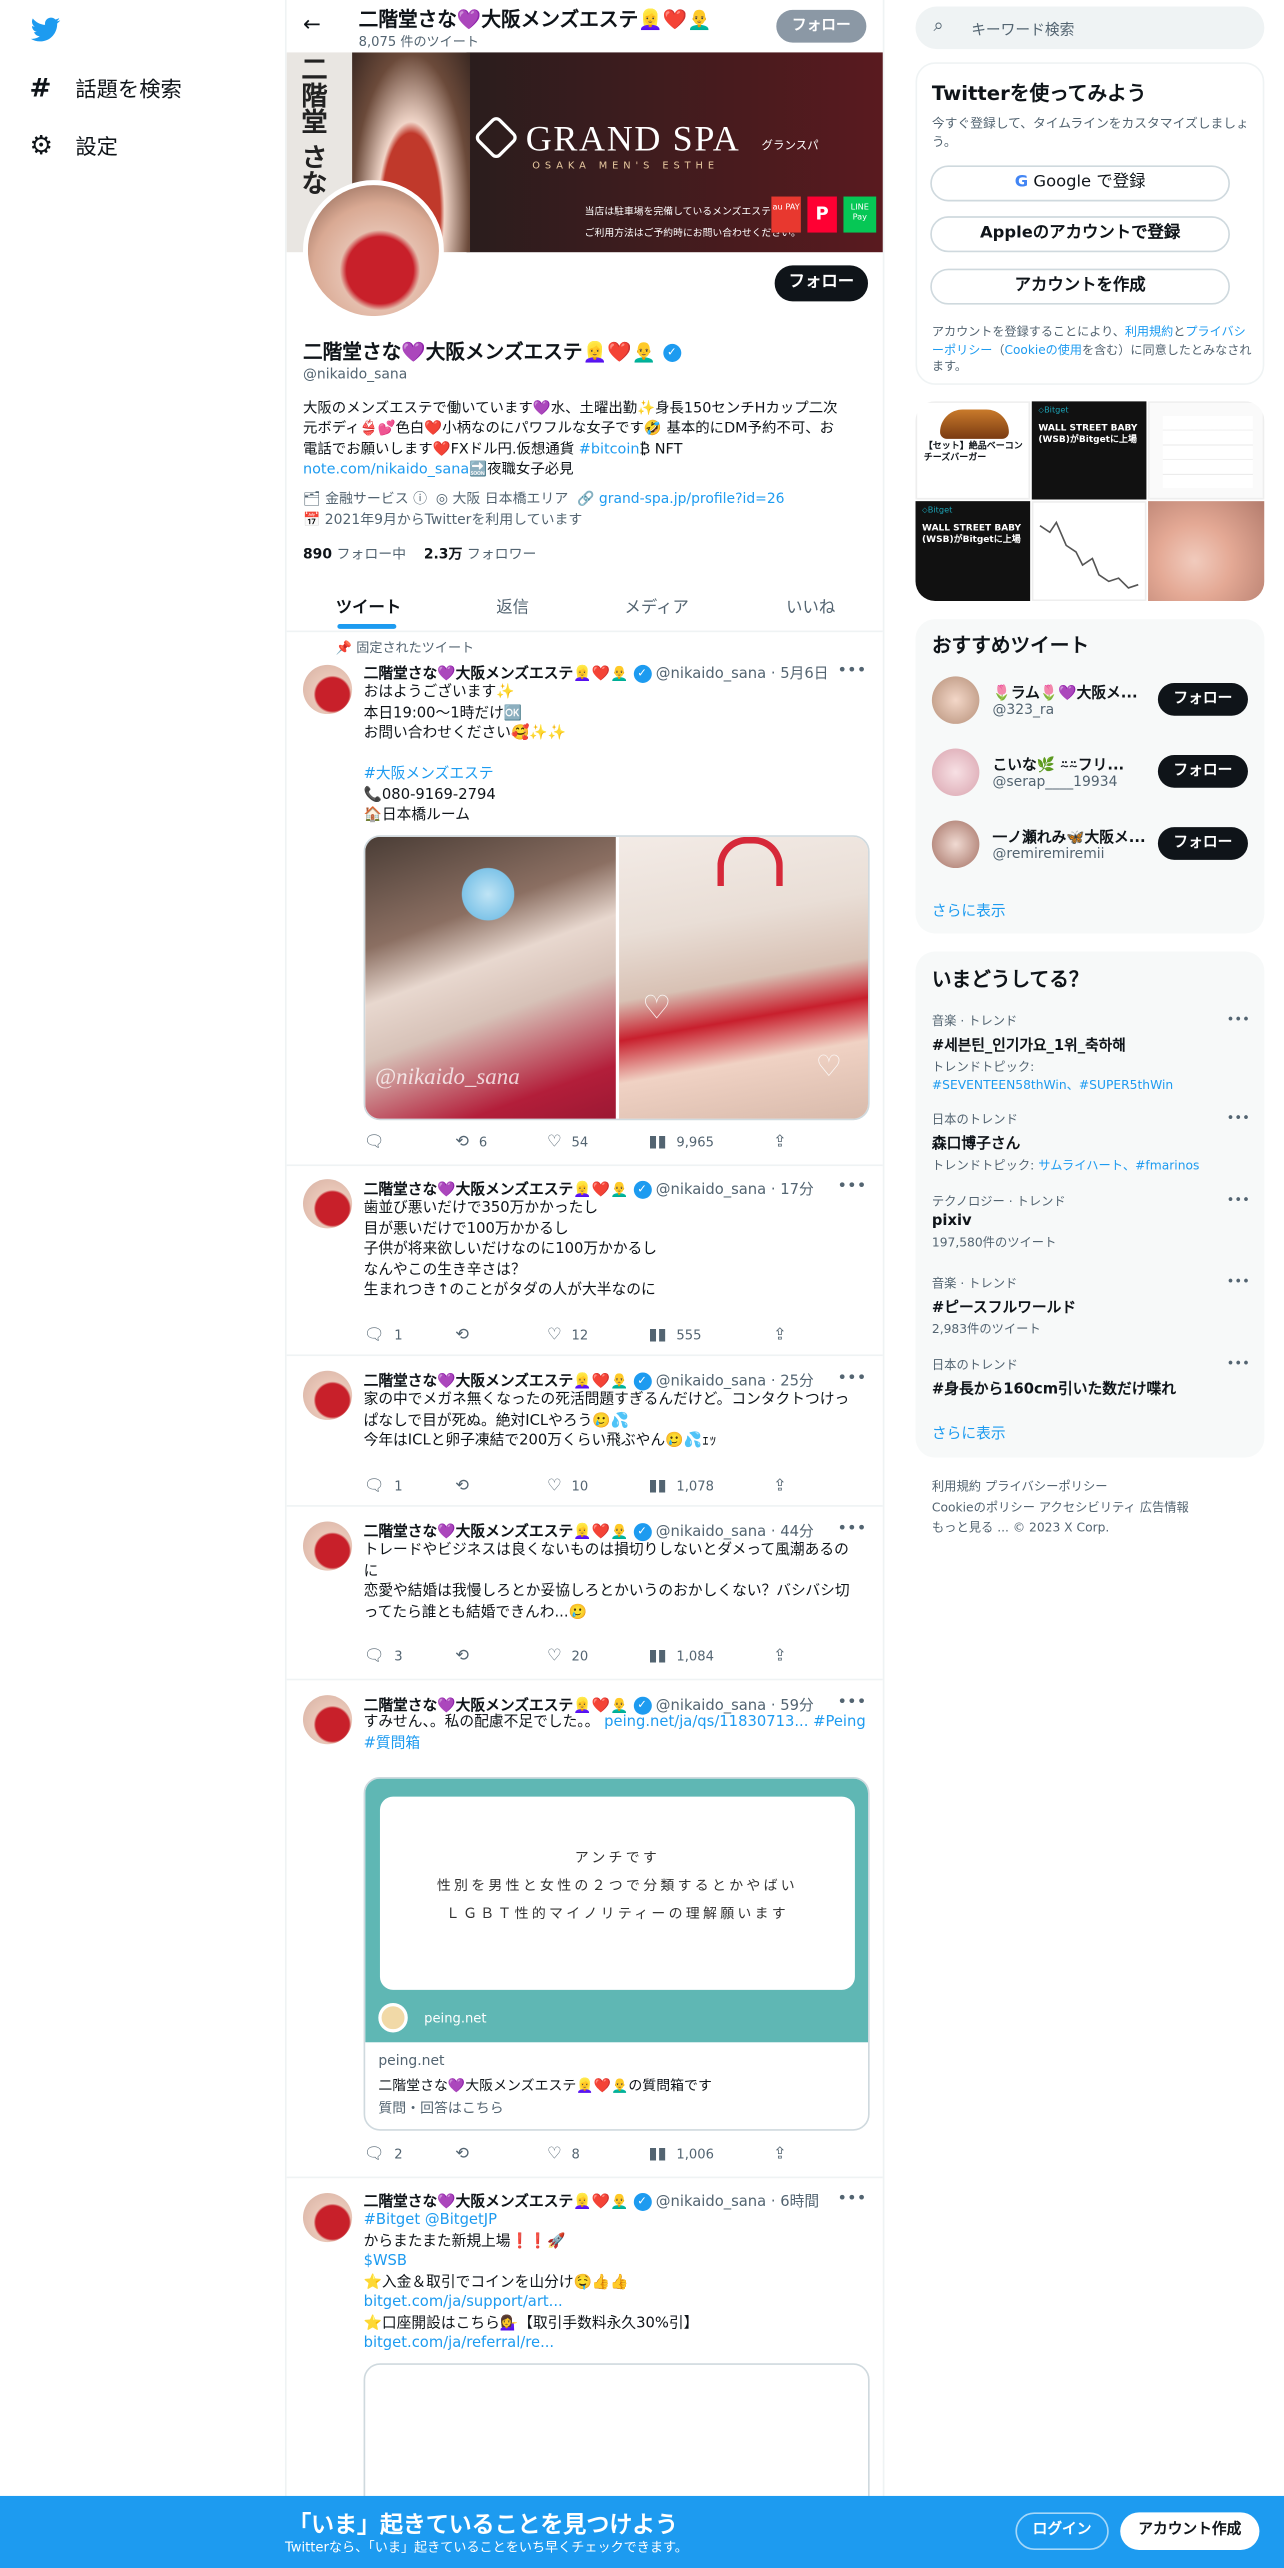 The image size is (1284, 2568). Describe the element at coordinates (45, 29) in the screenshot. I see `twitter-logo` at that location.